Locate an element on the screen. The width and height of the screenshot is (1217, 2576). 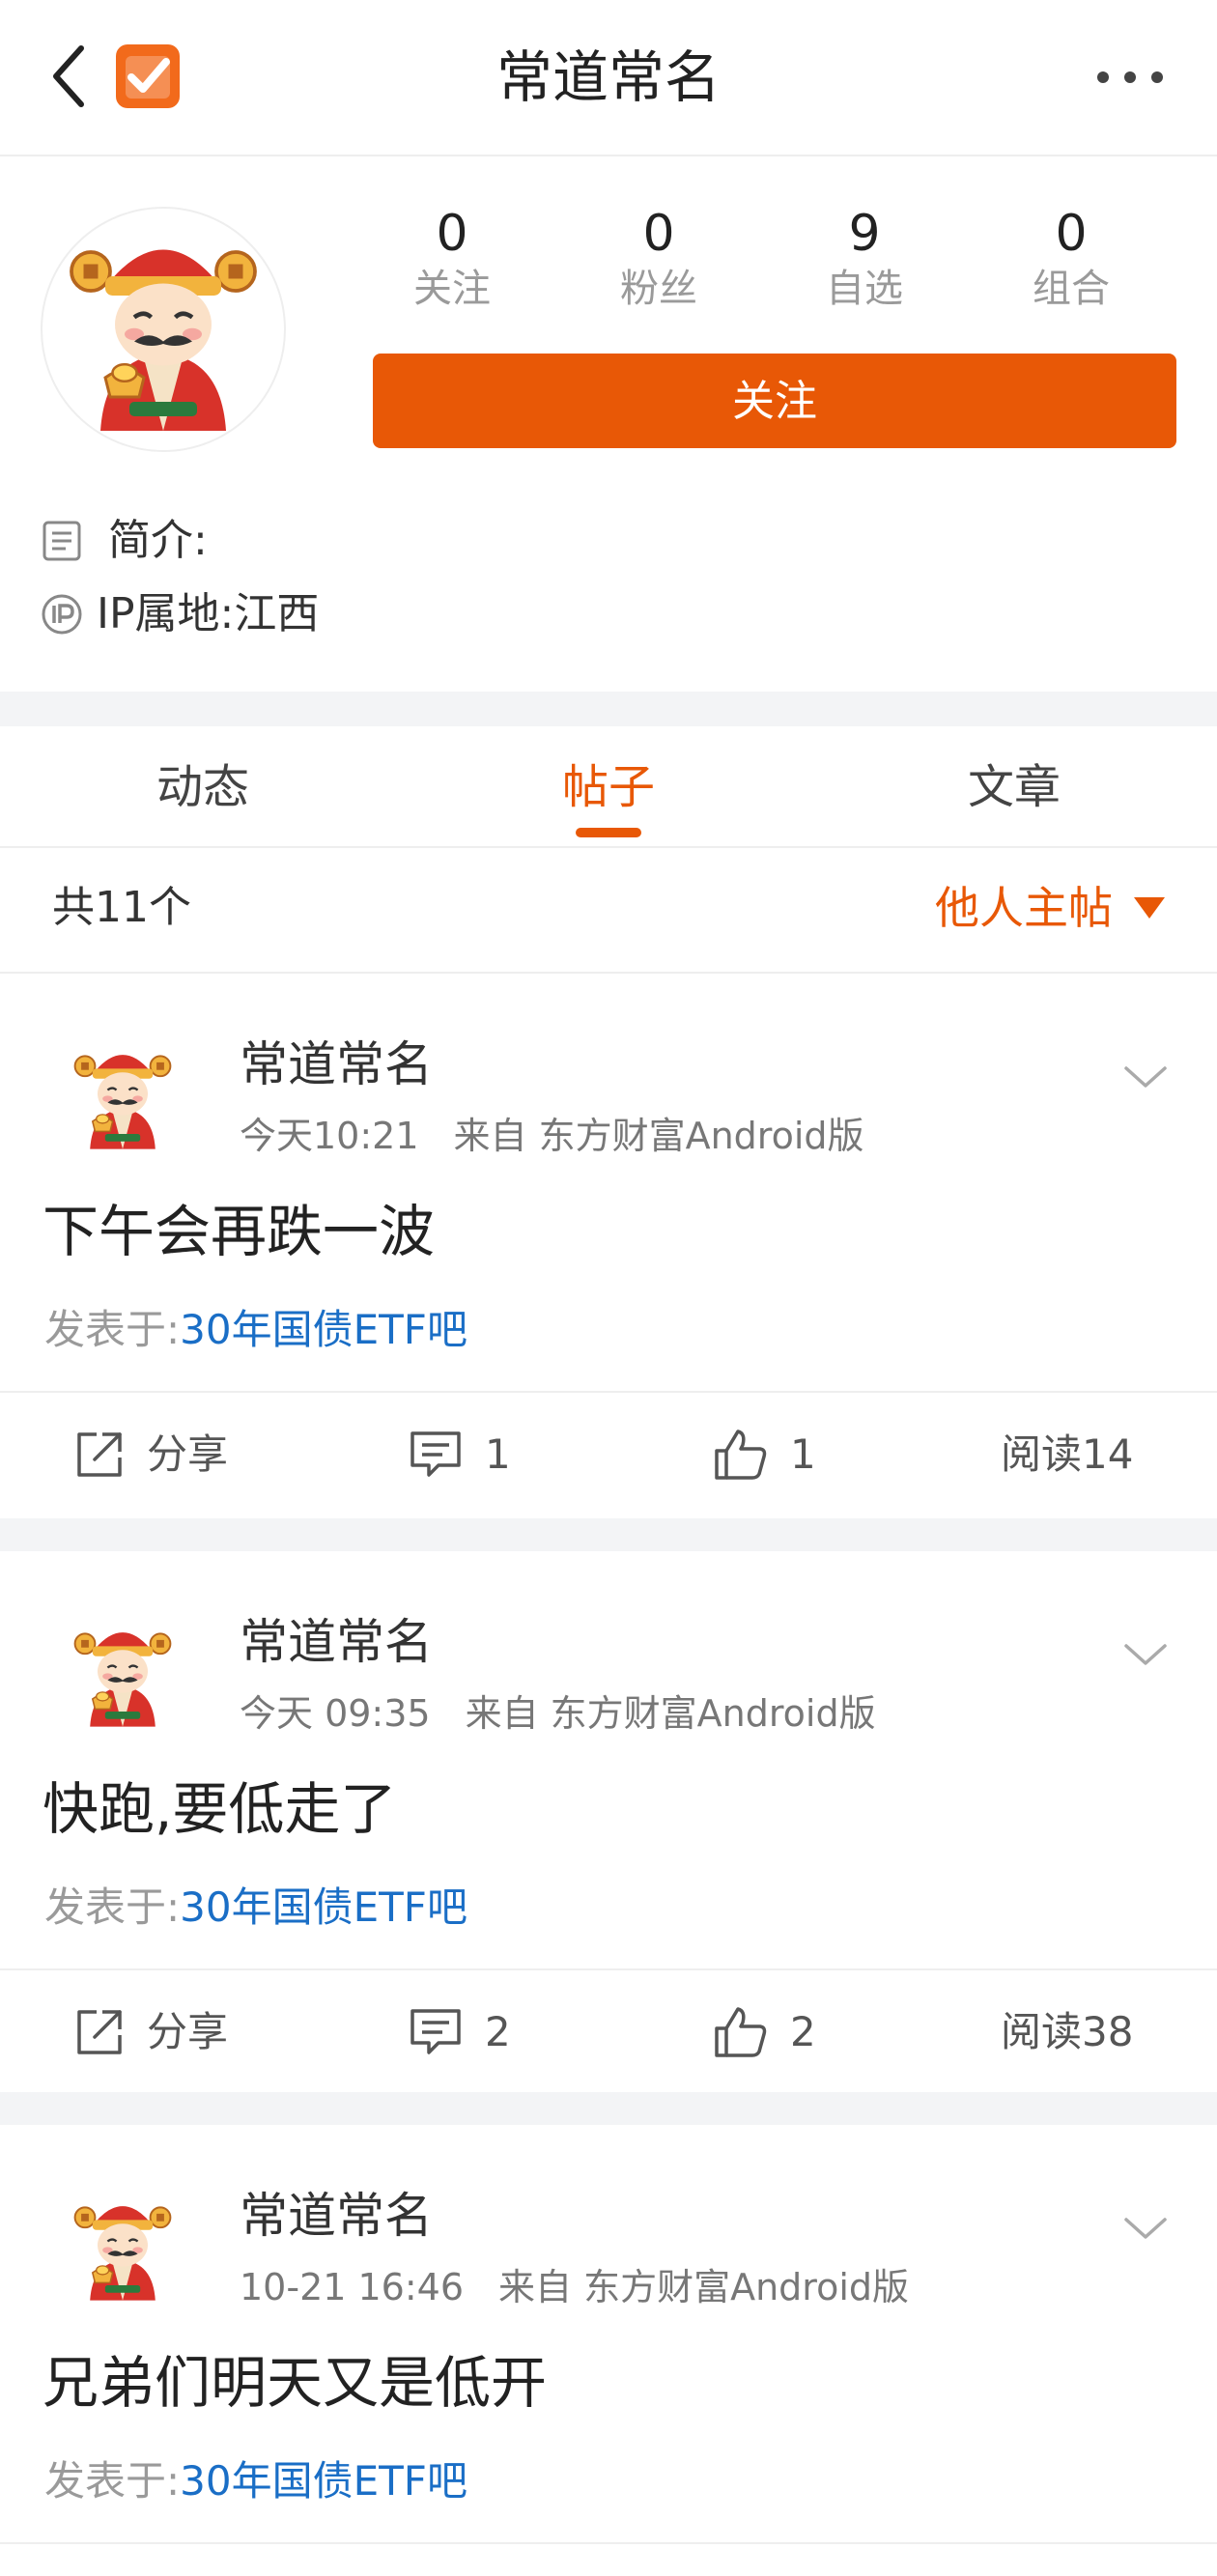
intro-doc-icon is located at coordinates (61, 541).